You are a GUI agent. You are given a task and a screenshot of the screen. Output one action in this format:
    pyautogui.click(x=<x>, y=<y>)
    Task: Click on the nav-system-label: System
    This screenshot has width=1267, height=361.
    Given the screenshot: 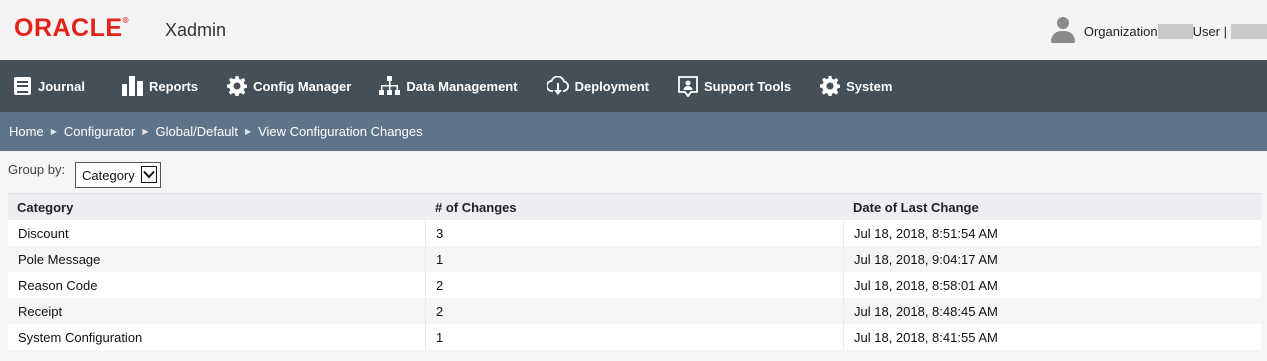 What is the action you would take?
    pyautogui.click(x=869, y=86)
    